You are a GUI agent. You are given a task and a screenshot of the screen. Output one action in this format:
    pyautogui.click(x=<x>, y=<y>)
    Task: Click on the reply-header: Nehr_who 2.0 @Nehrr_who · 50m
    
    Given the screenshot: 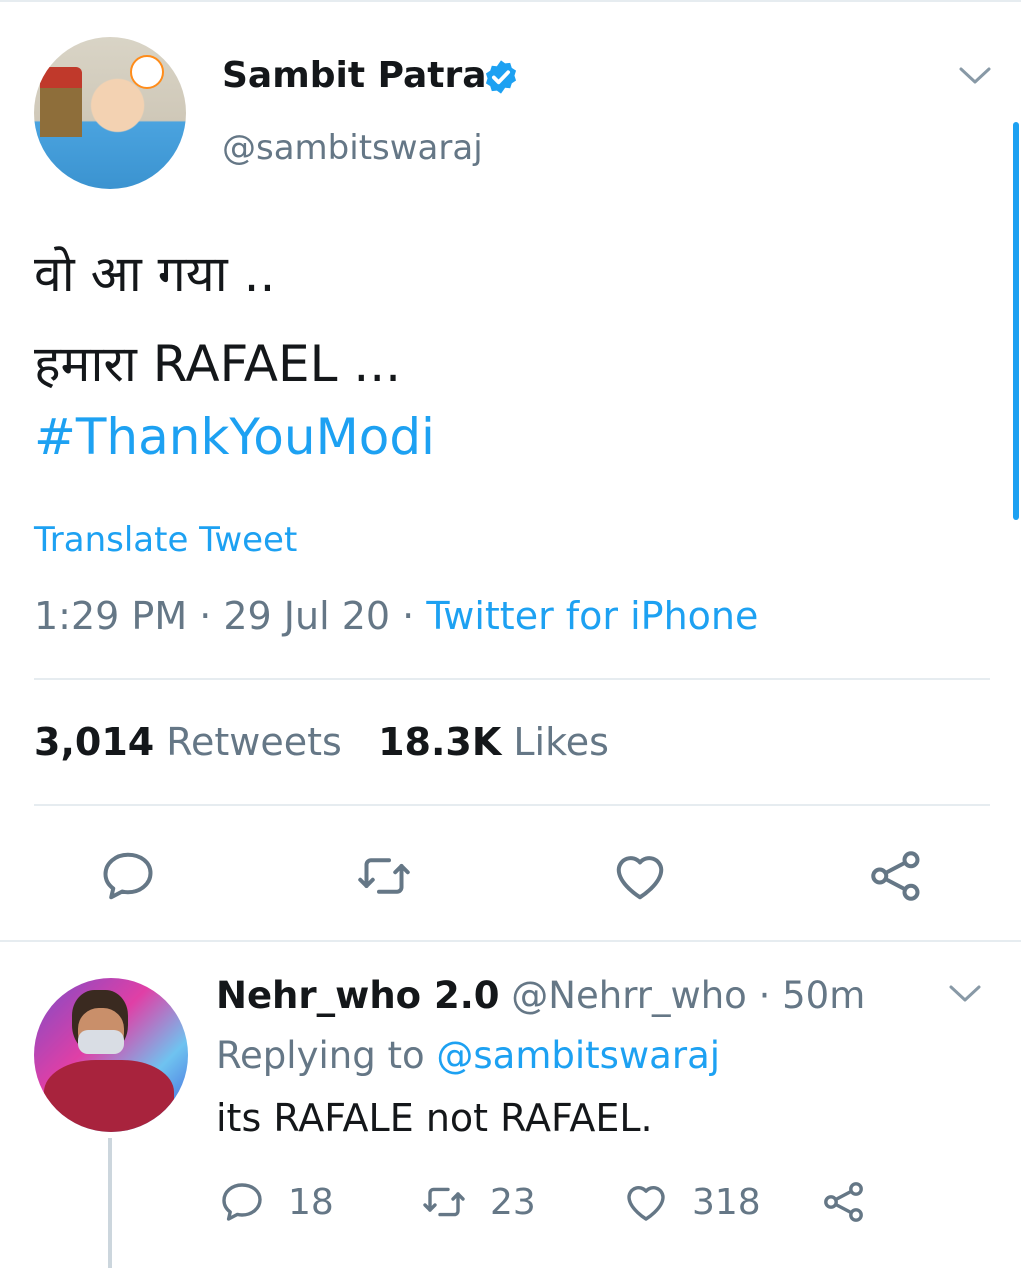 What is the action you would take?
    pyautogui.click(x=540, y=995)
    